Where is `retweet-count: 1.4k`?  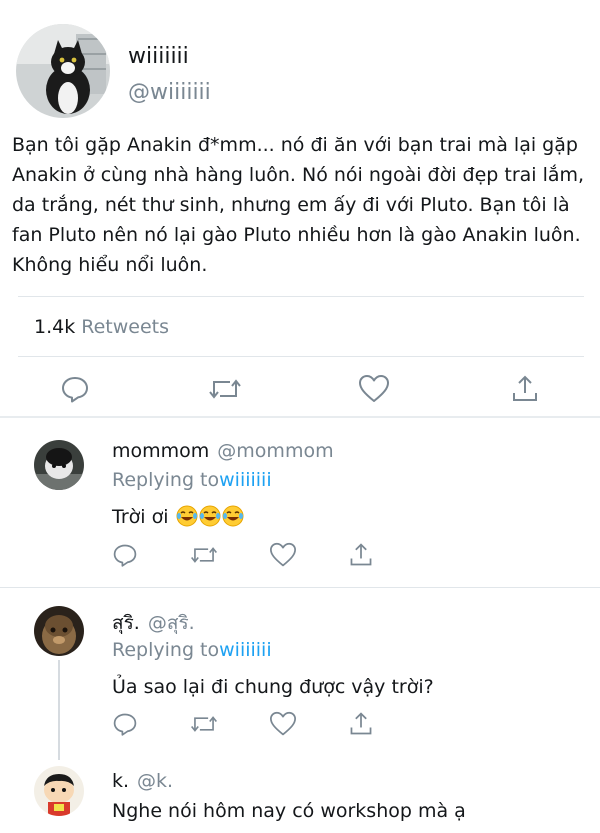
retweet-count: 1.4k is located at coordinates (55, 327).